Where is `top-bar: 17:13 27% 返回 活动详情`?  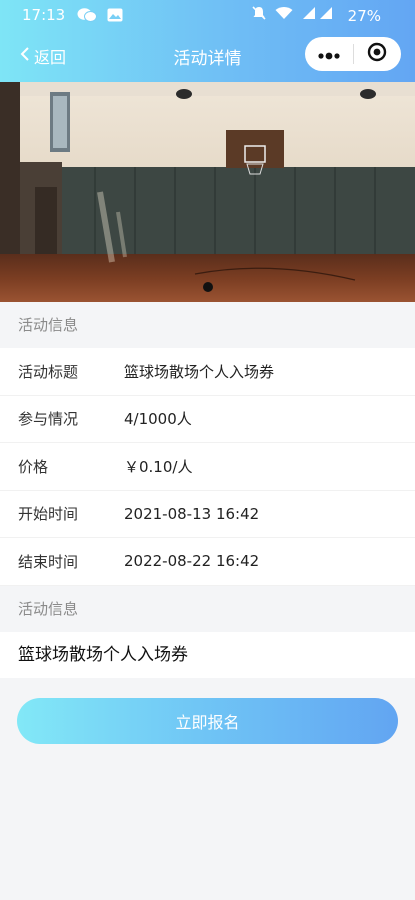
top-bar: 17:13 27% 返回 活动详情 is located at coordinates (207, 41).